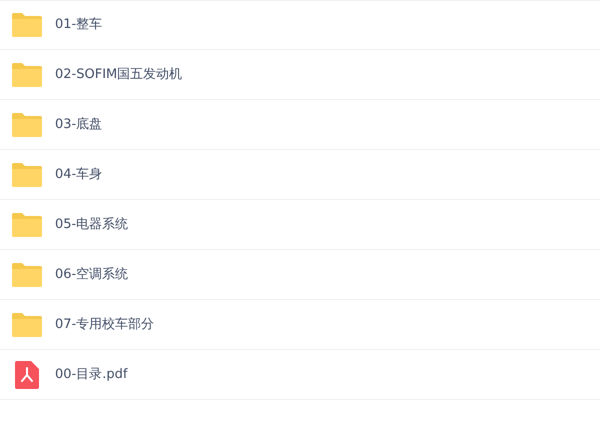 This screenshot has width=600, height=422. What do you see at coordinates (91, 374) in the screenshot?
I see `file-name: 00-目录.pdf` at bounding box center [91, 374].